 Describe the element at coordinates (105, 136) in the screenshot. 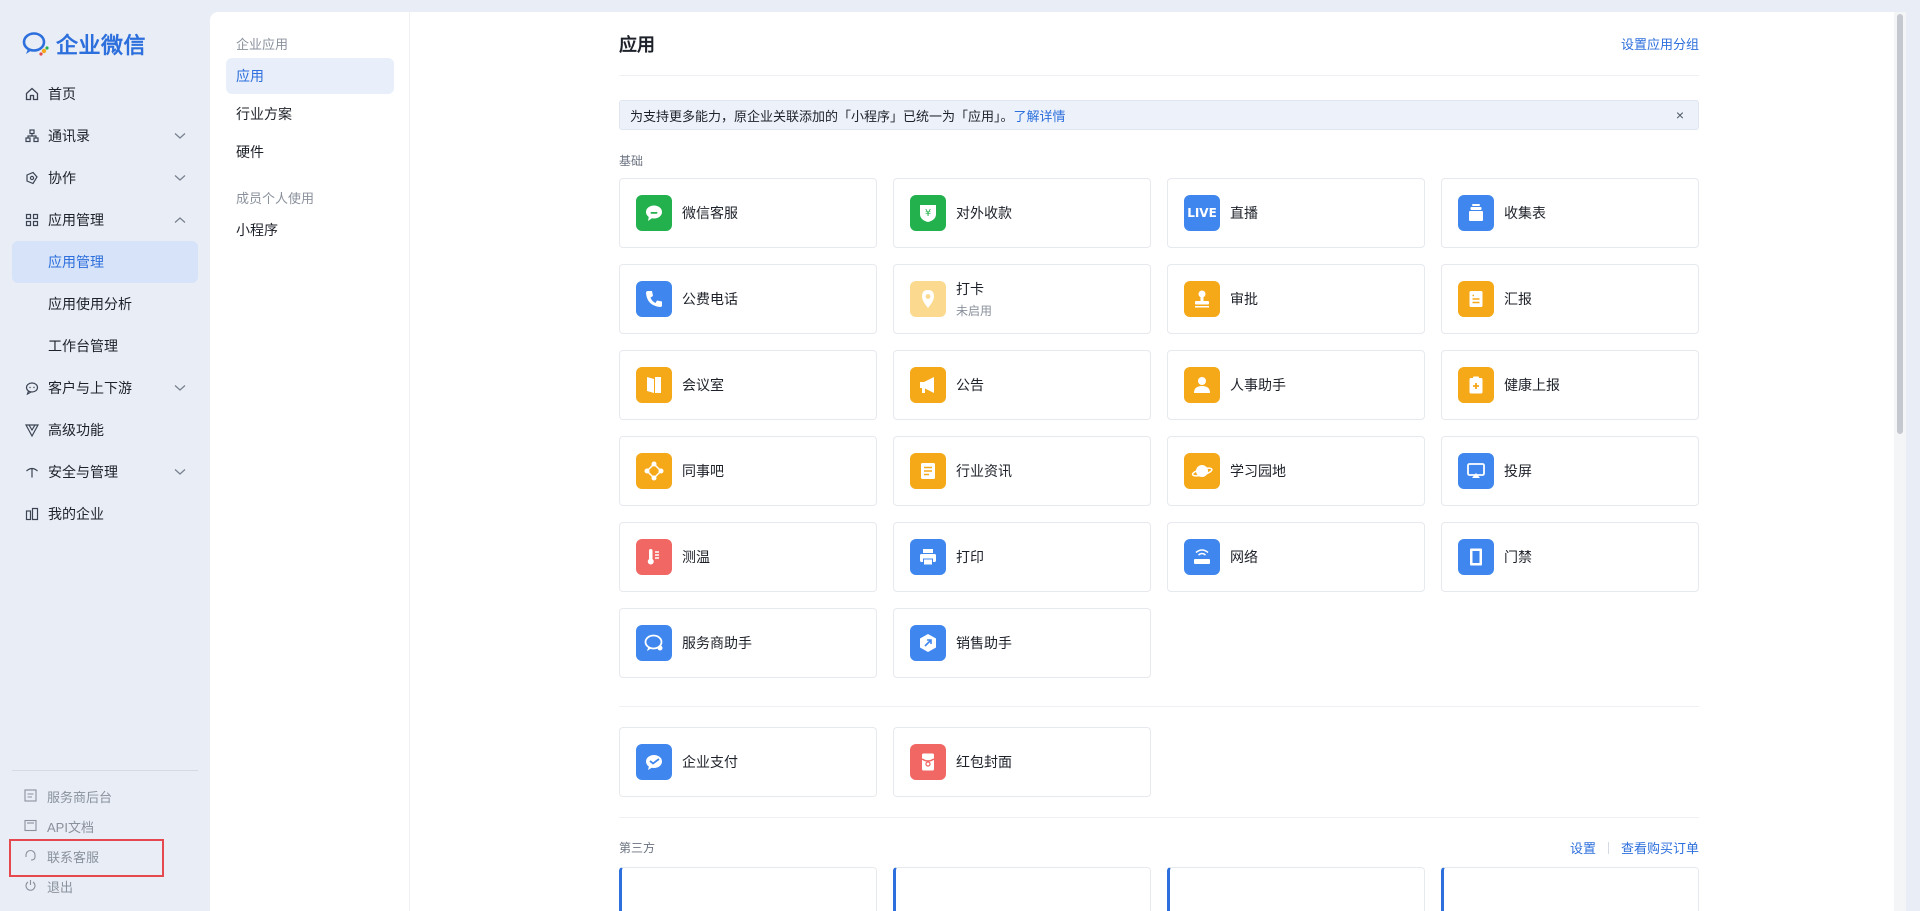

I see `nav-item-contacts: 通讯录` at that location.